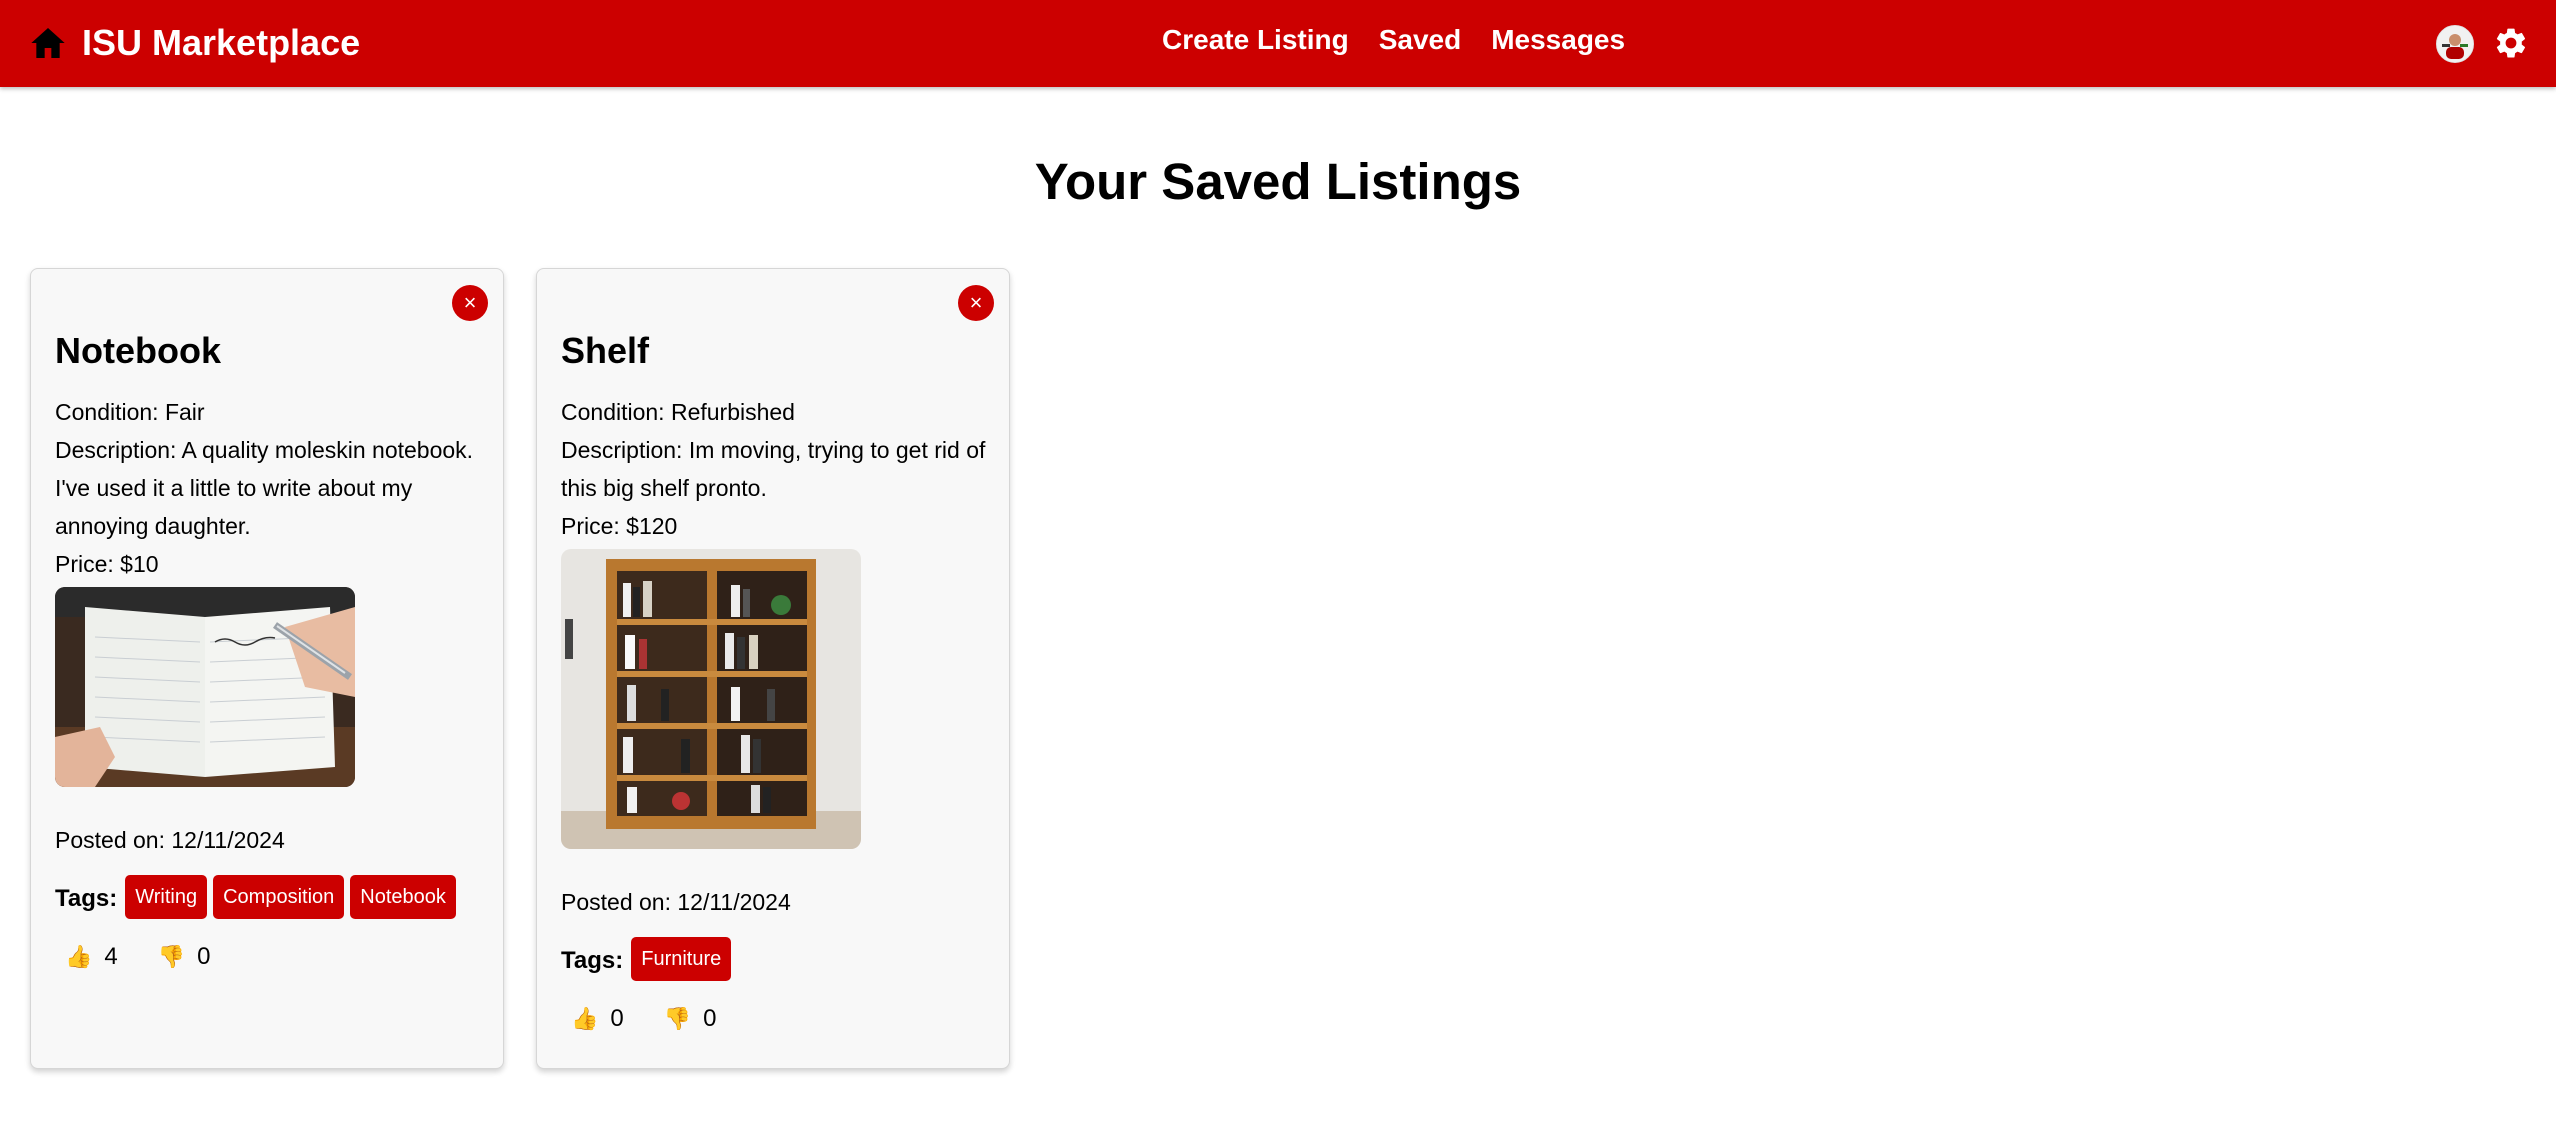 Image resolution: width=2556 pixels, height=1147 pixels. What do you see at coordinates (2511, 43) in the screenshot?
I see `gear-icon` at bounding box center [2511, 43].